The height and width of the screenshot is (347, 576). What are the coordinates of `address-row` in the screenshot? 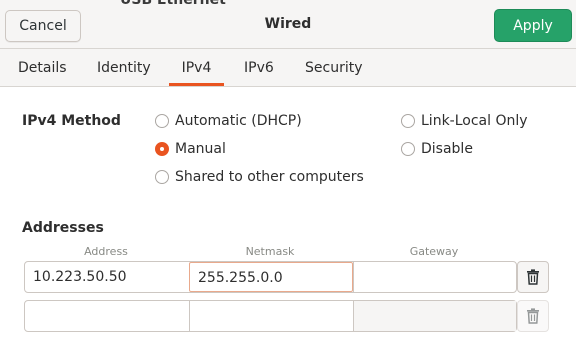 It's located at (270, 316).